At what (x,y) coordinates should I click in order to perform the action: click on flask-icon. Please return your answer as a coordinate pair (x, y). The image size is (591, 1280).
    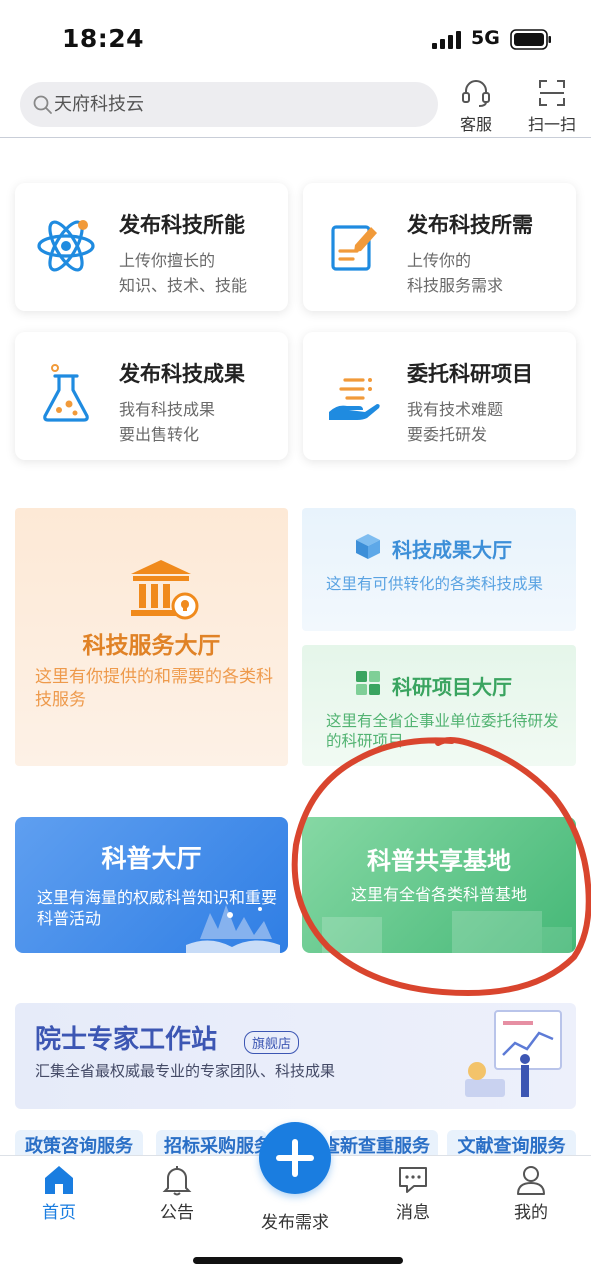
    Looking at the image, I should click on (66, 393).